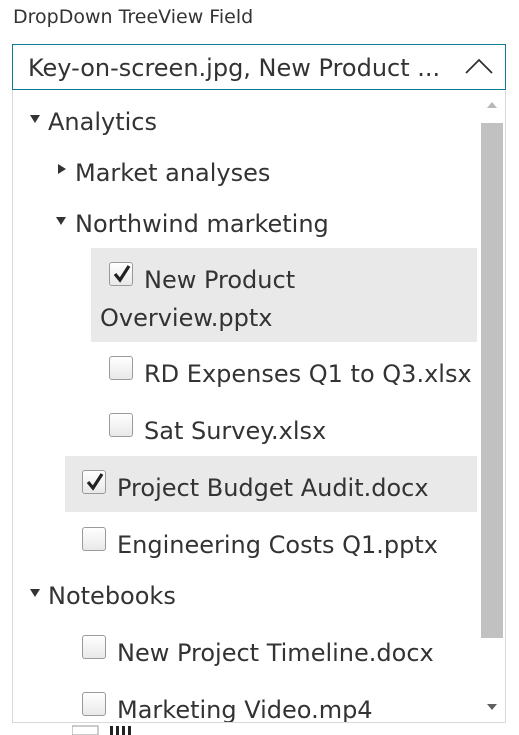 The image size is (519, 735). What do you see at coordinates (243, 123) in the screenshot?
I see `tree-node-analytics: Analytics` at bounding box center [243, 123].